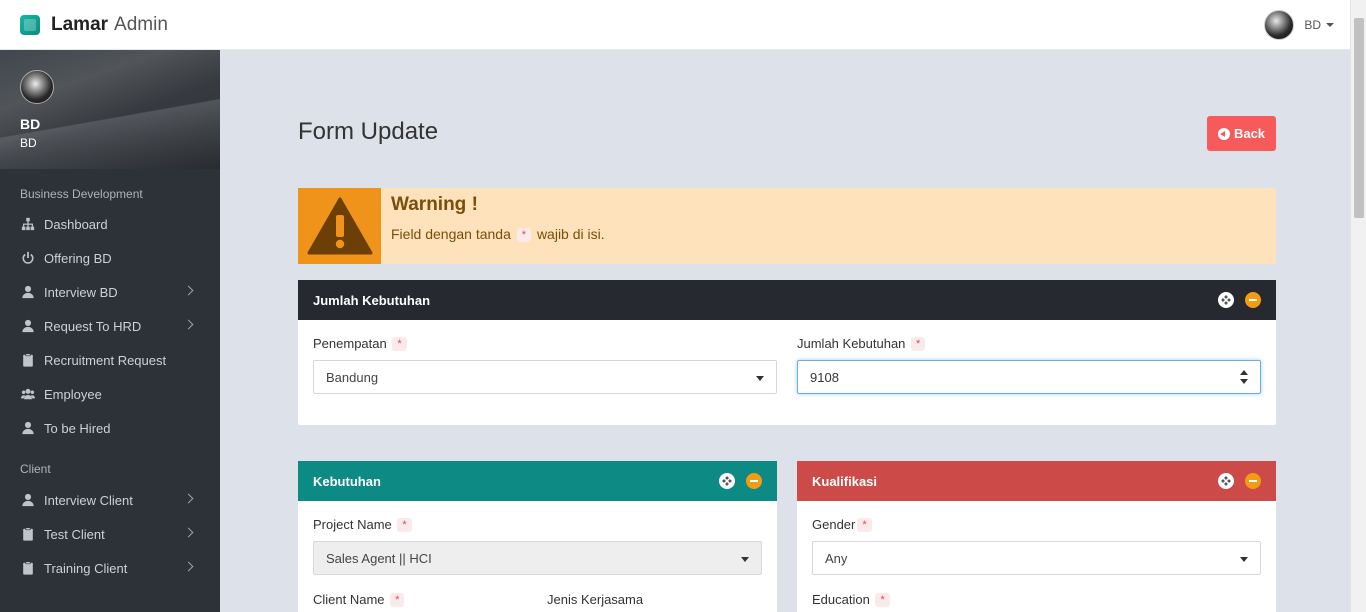 Image resolution: width=1366 pixels, height=612 pixels. Describe the element at coordinates (1244, 377) in the screenshot. I see `number-spinner-icon` at that location.